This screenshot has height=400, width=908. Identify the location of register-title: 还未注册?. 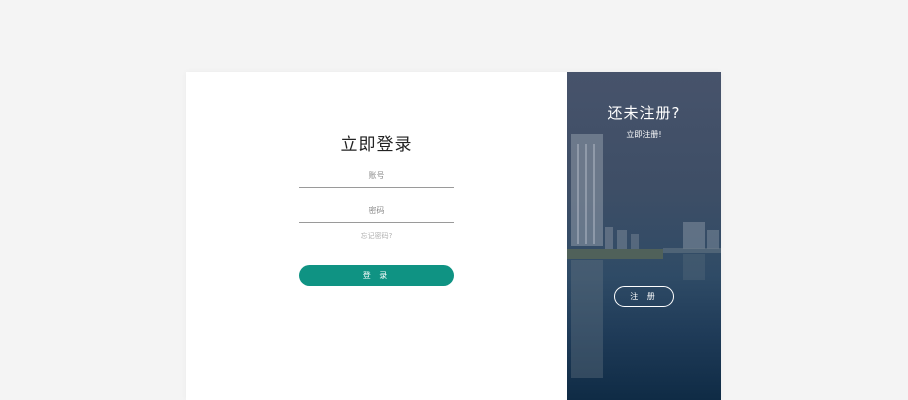
(644, 113).